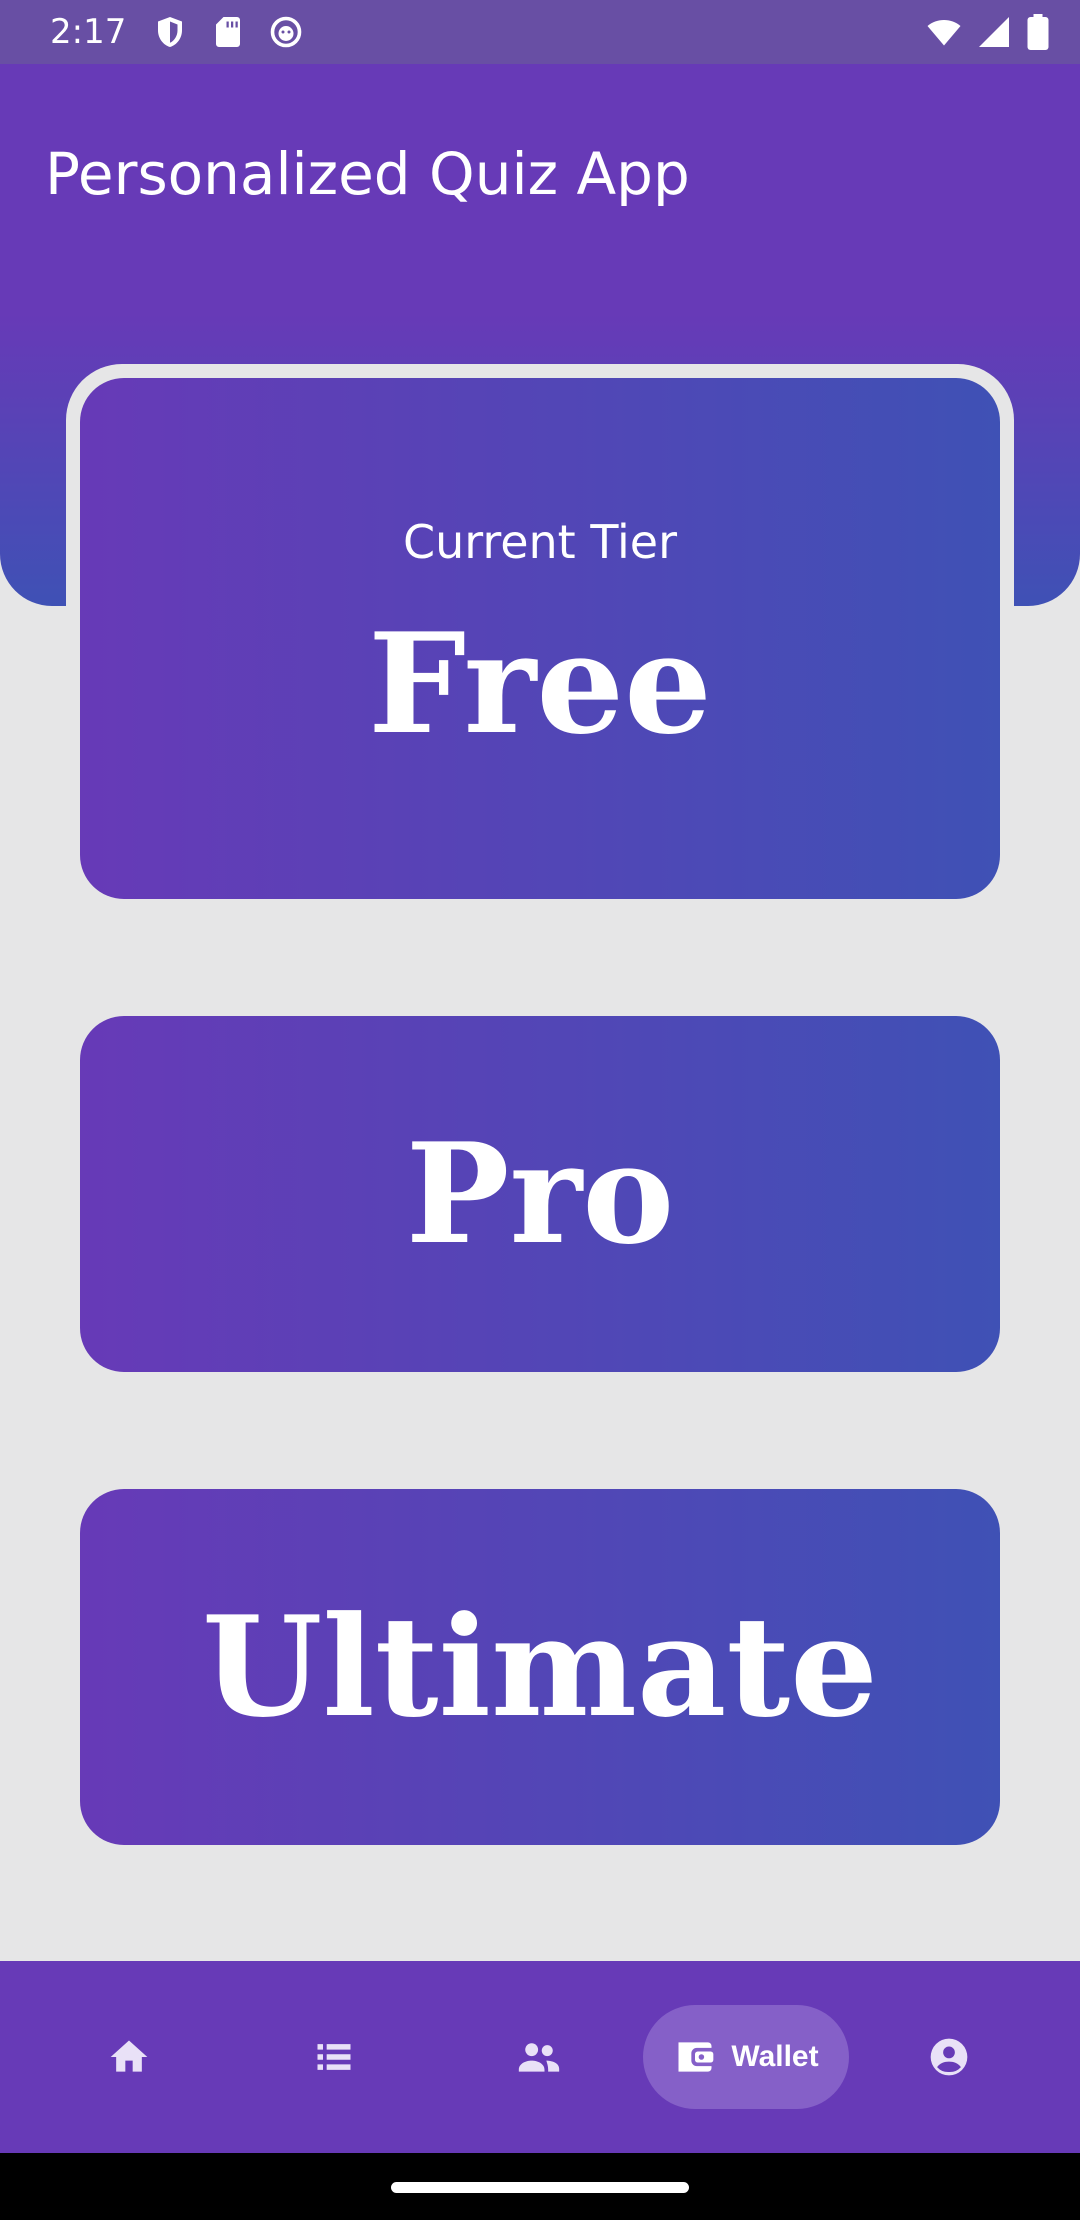 This screenshot has width=1080, height=2220. What do you see at coordinates (696, 2057) in the screenshot?
I see `wallet-icon` at bounding box center [696, 2057].